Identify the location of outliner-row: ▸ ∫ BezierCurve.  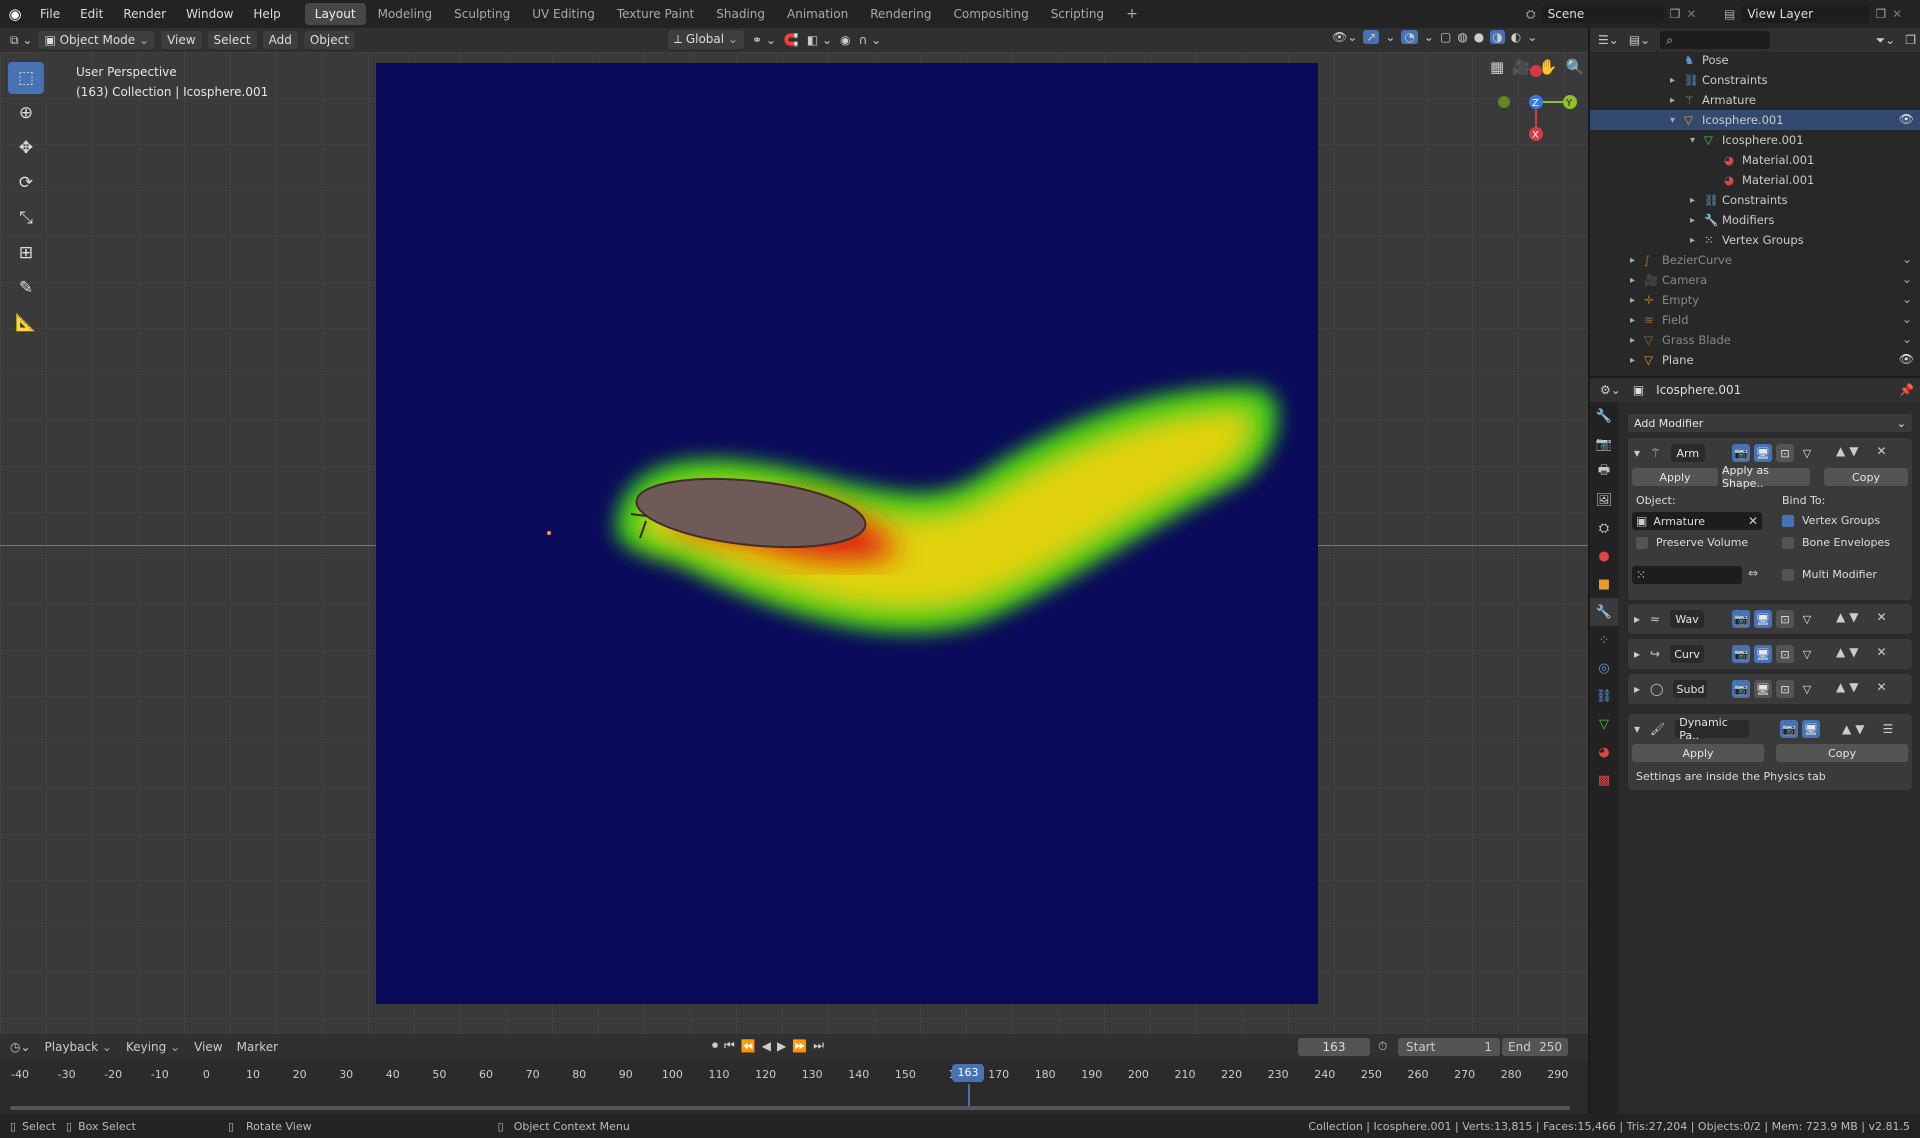
(1765, 260).